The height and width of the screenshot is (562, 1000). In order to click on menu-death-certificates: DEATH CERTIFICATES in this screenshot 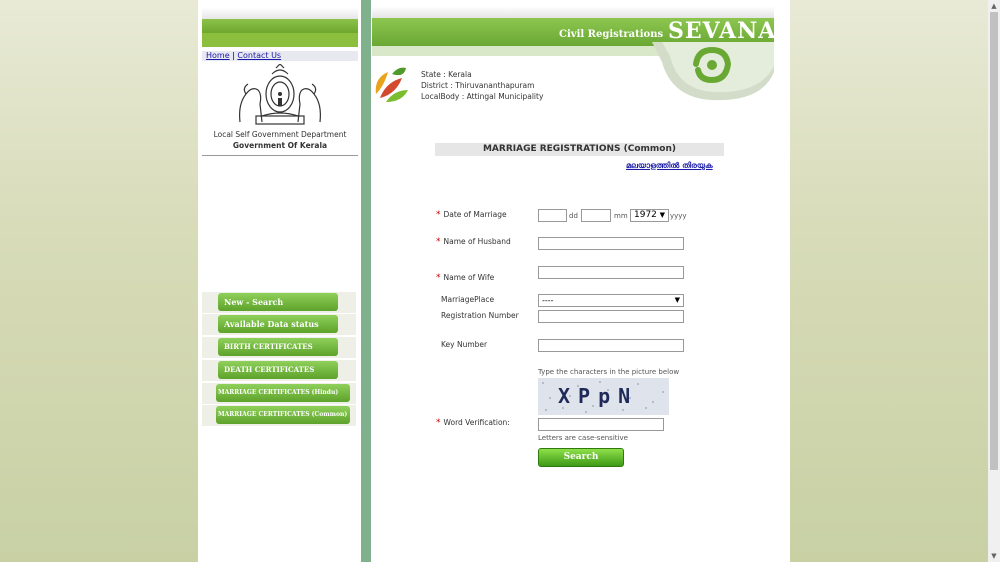, I will do `click(278, 370)`.